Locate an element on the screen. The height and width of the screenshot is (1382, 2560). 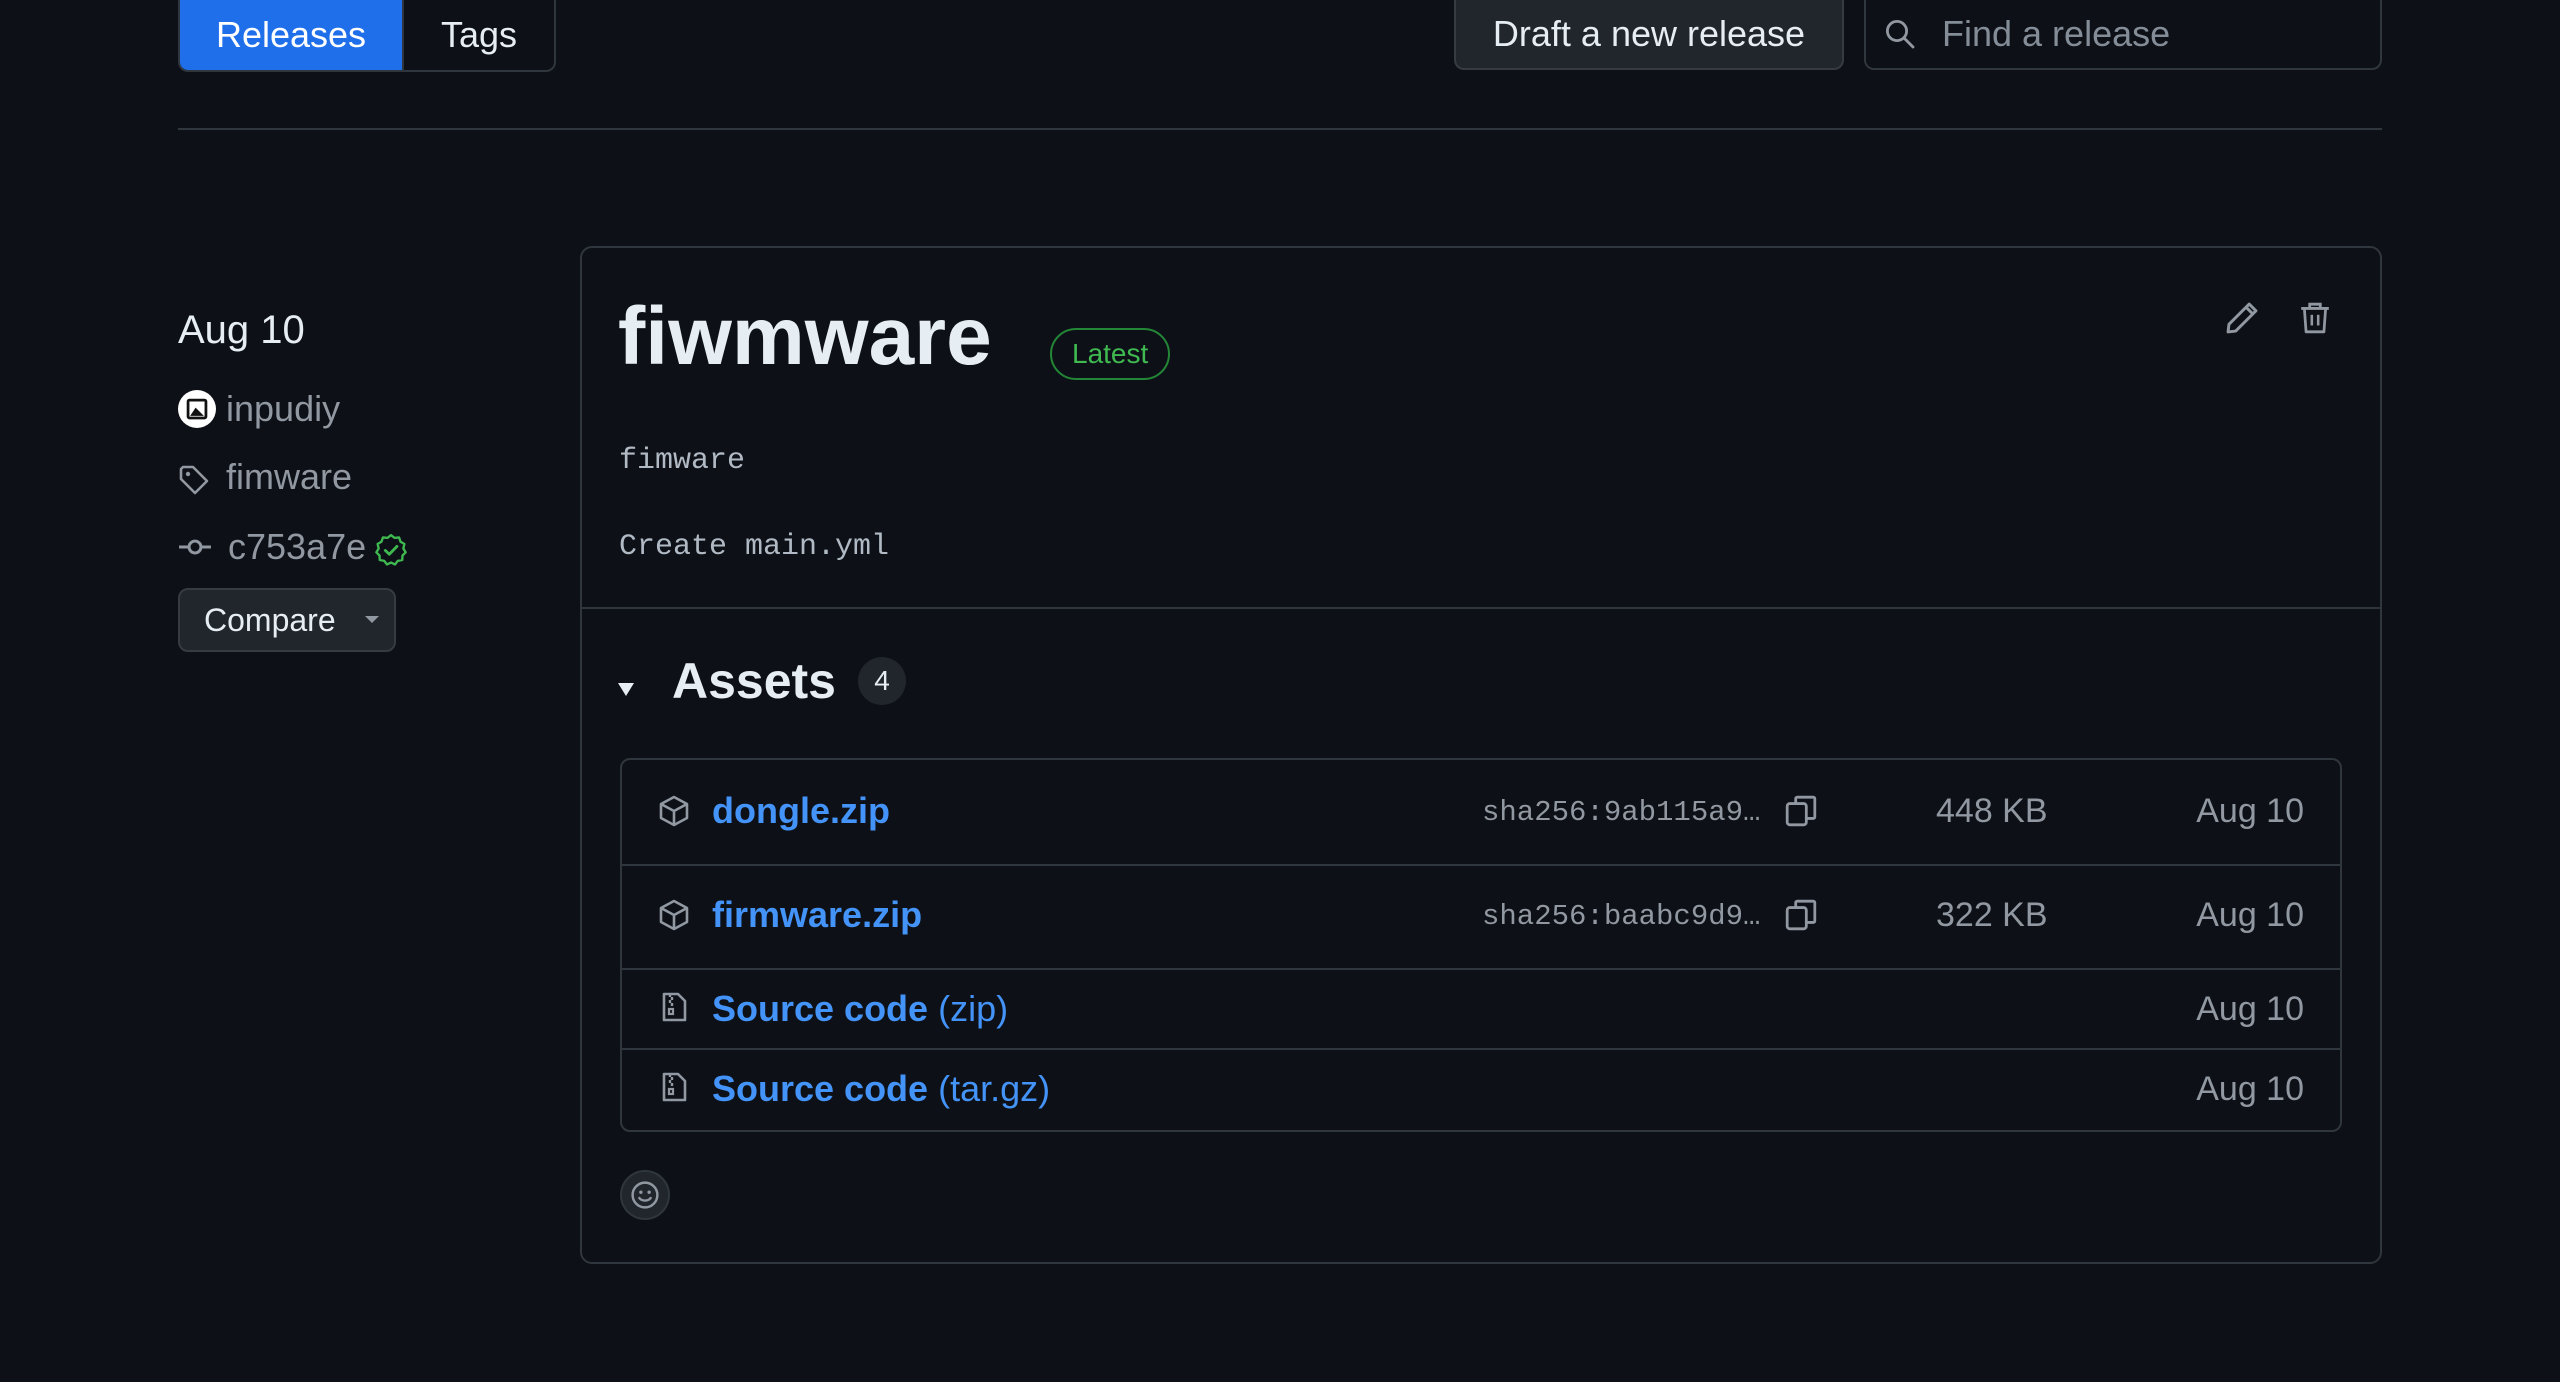
avatar is located at coordinates (197, 409).